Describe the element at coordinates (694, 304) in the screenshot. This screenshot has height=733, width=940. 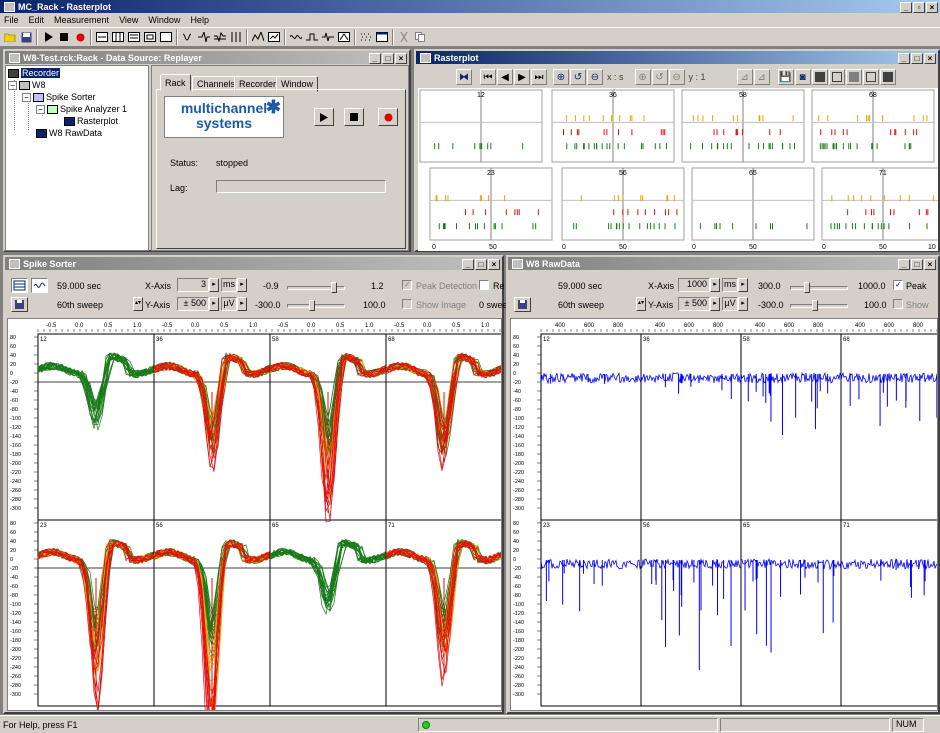
I see `raw-y-axis-input: ± 500` at that location.